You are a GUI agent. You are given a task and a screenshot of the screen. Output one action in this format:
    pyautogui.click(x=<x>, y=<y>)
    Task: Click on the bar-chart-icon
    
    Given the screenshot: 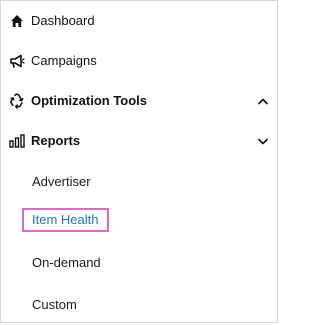 What is the action you would take?
    pyautogui.click(x=17, y=141)
    